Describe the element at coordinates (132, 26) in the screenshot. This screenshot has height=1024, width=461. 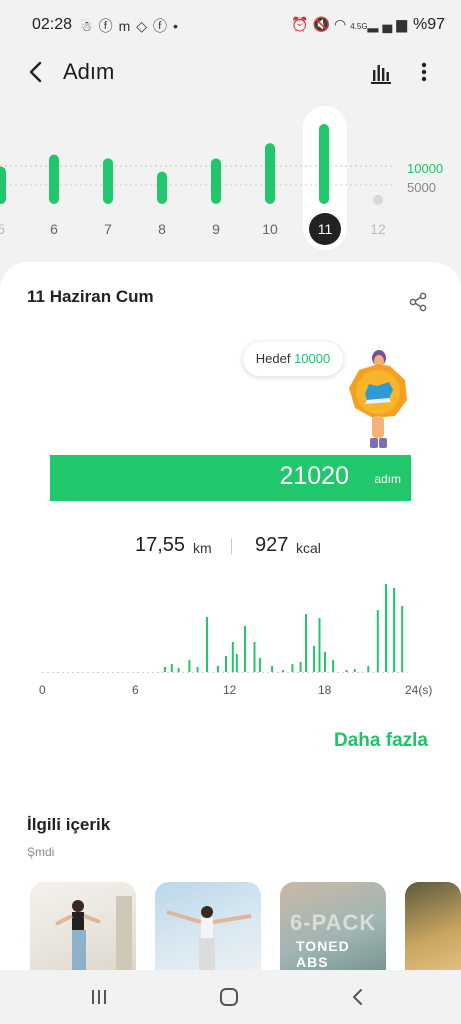
I see `notification-icons: ☃ⓕm◇ⓕ•` at that location.